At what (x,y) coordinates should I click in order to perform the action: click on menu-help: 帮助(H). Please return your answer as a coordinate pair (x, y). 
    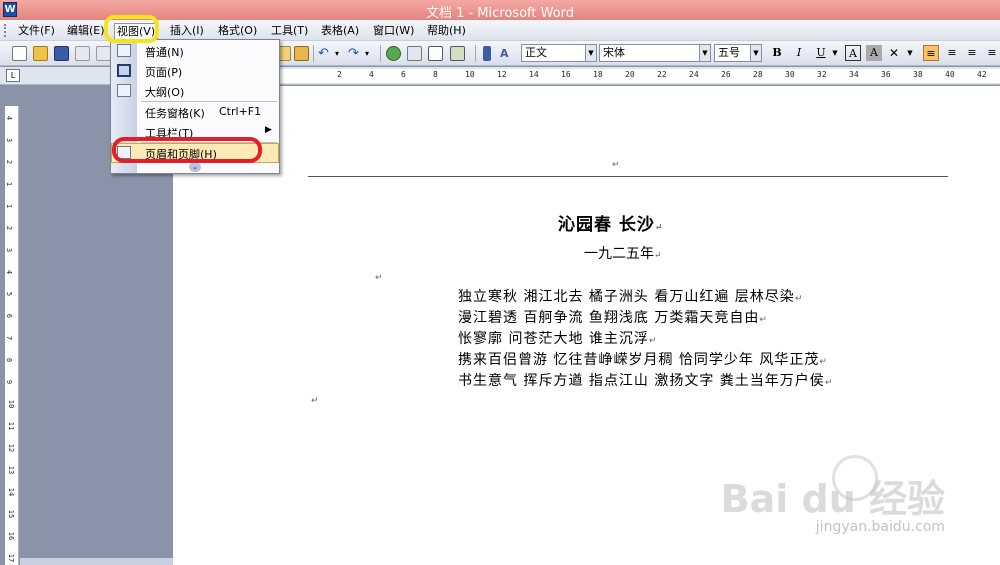
    Looking at the image, I should click on (446, 31).